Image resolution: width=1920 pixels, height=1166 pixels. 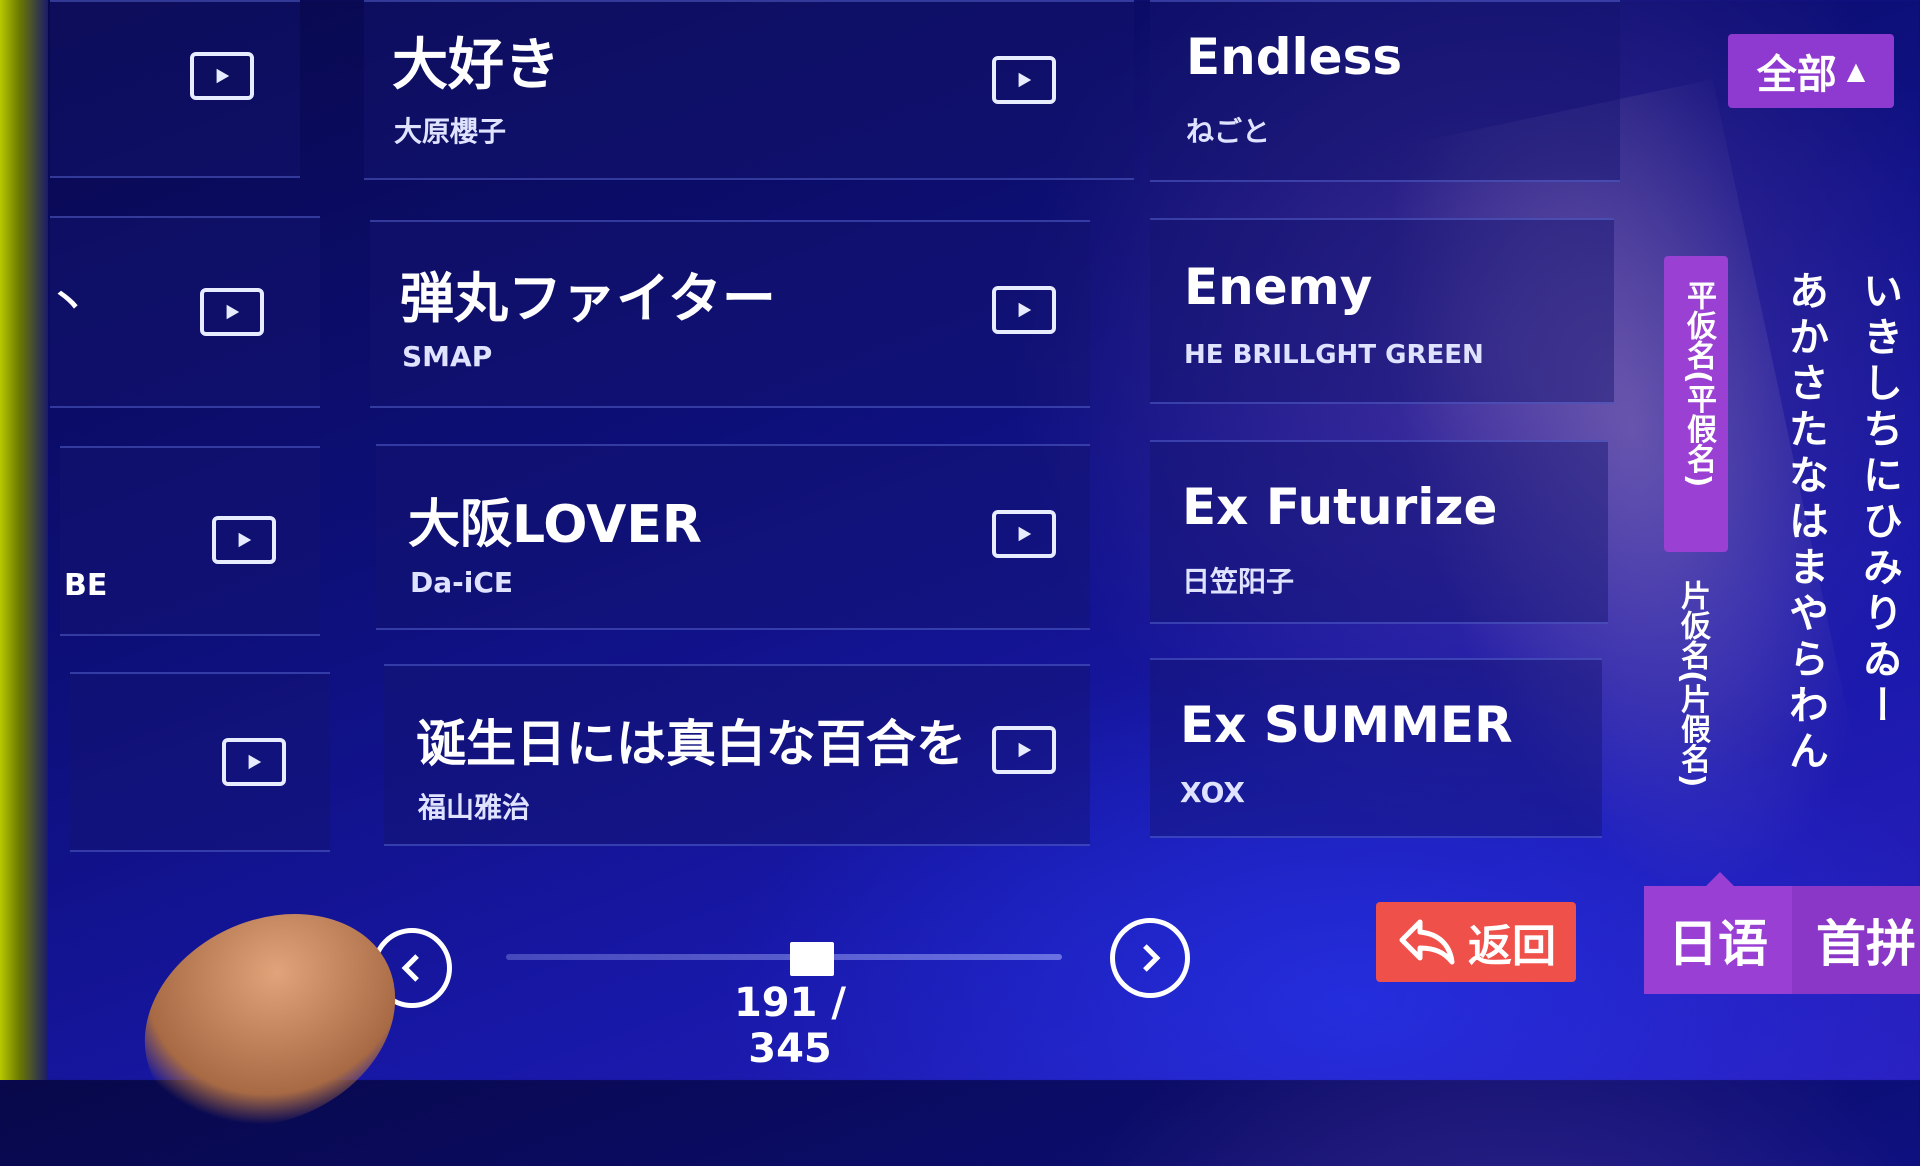 I want to click on song-title: Endless, so click(x=1294, y=57).